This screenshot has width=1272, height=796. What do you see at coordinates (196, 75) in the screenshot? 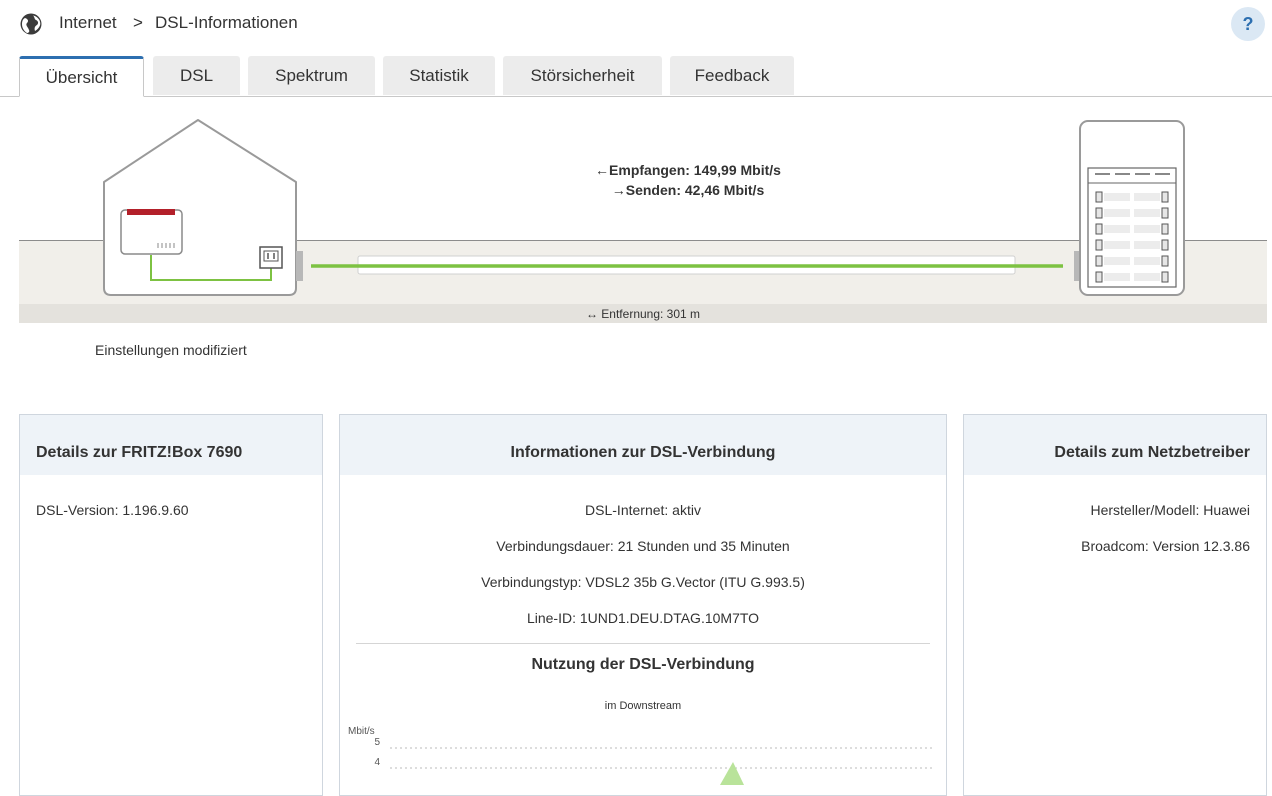
I see `tab-dsl: DSL` at bounding box center [196, 75].